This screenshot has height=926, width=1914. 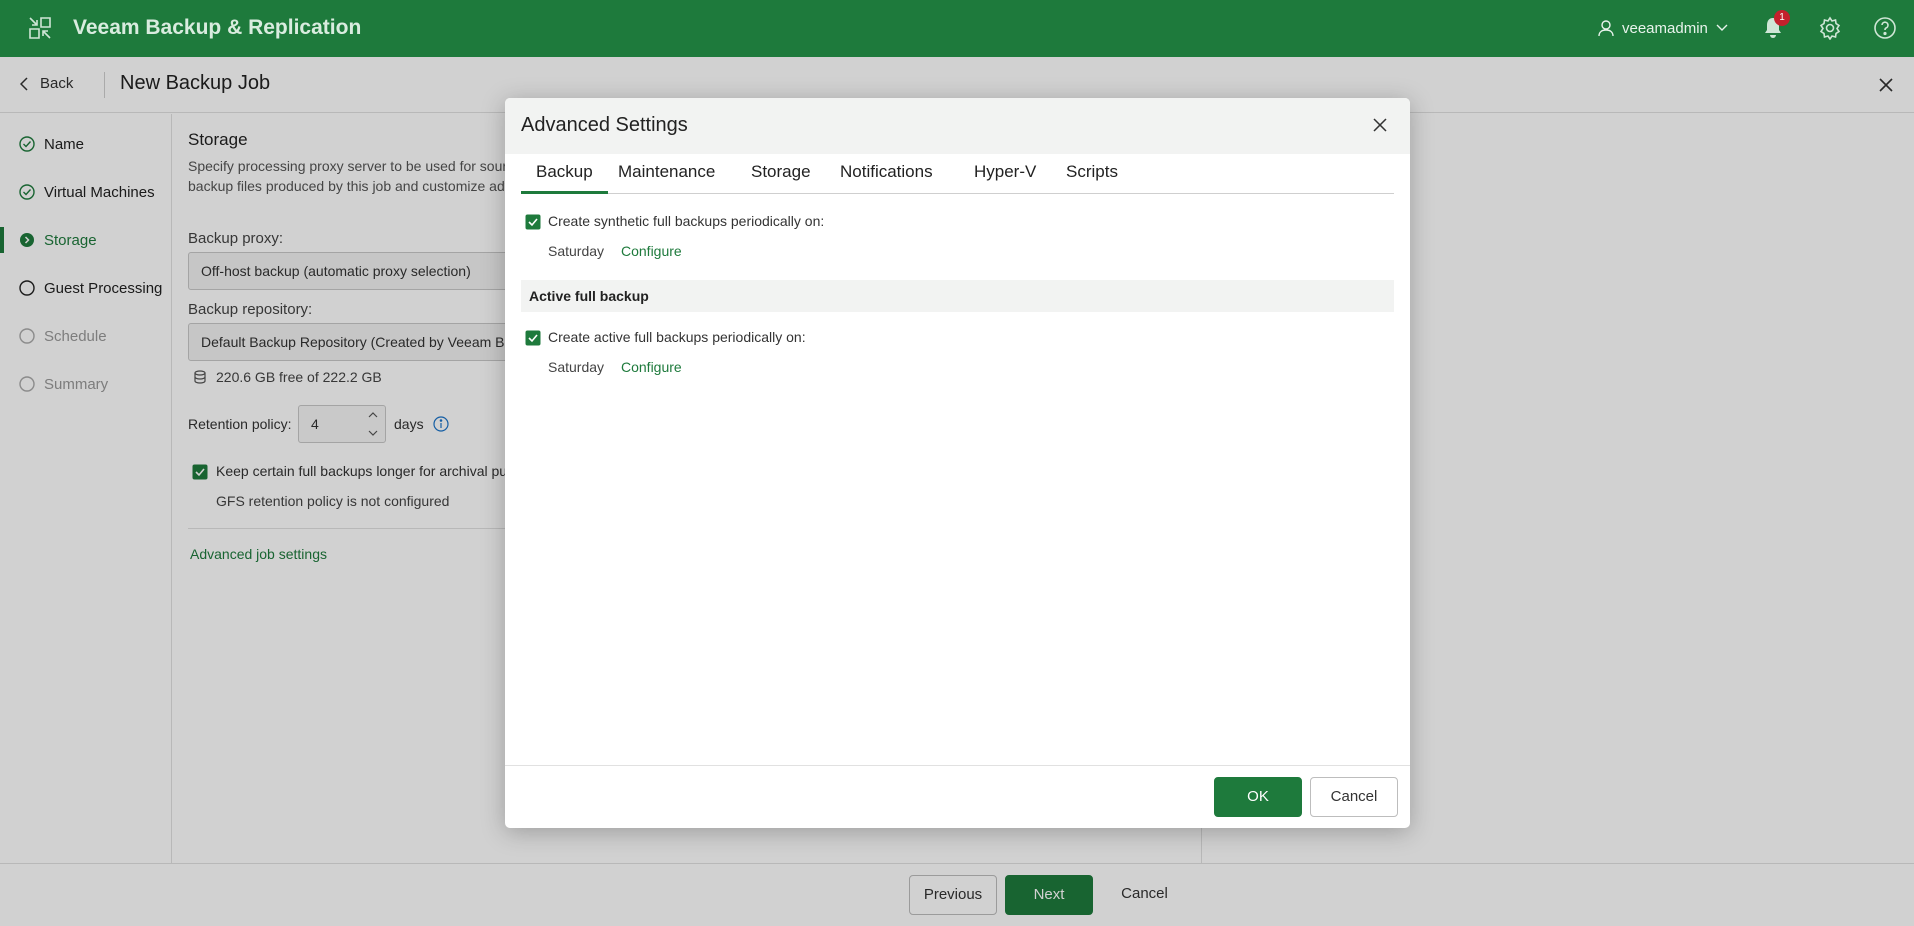 What do you see at coordinates (1606, 28) in the screenshot?
I see `user-icon` at bounding box center [1606, 28].